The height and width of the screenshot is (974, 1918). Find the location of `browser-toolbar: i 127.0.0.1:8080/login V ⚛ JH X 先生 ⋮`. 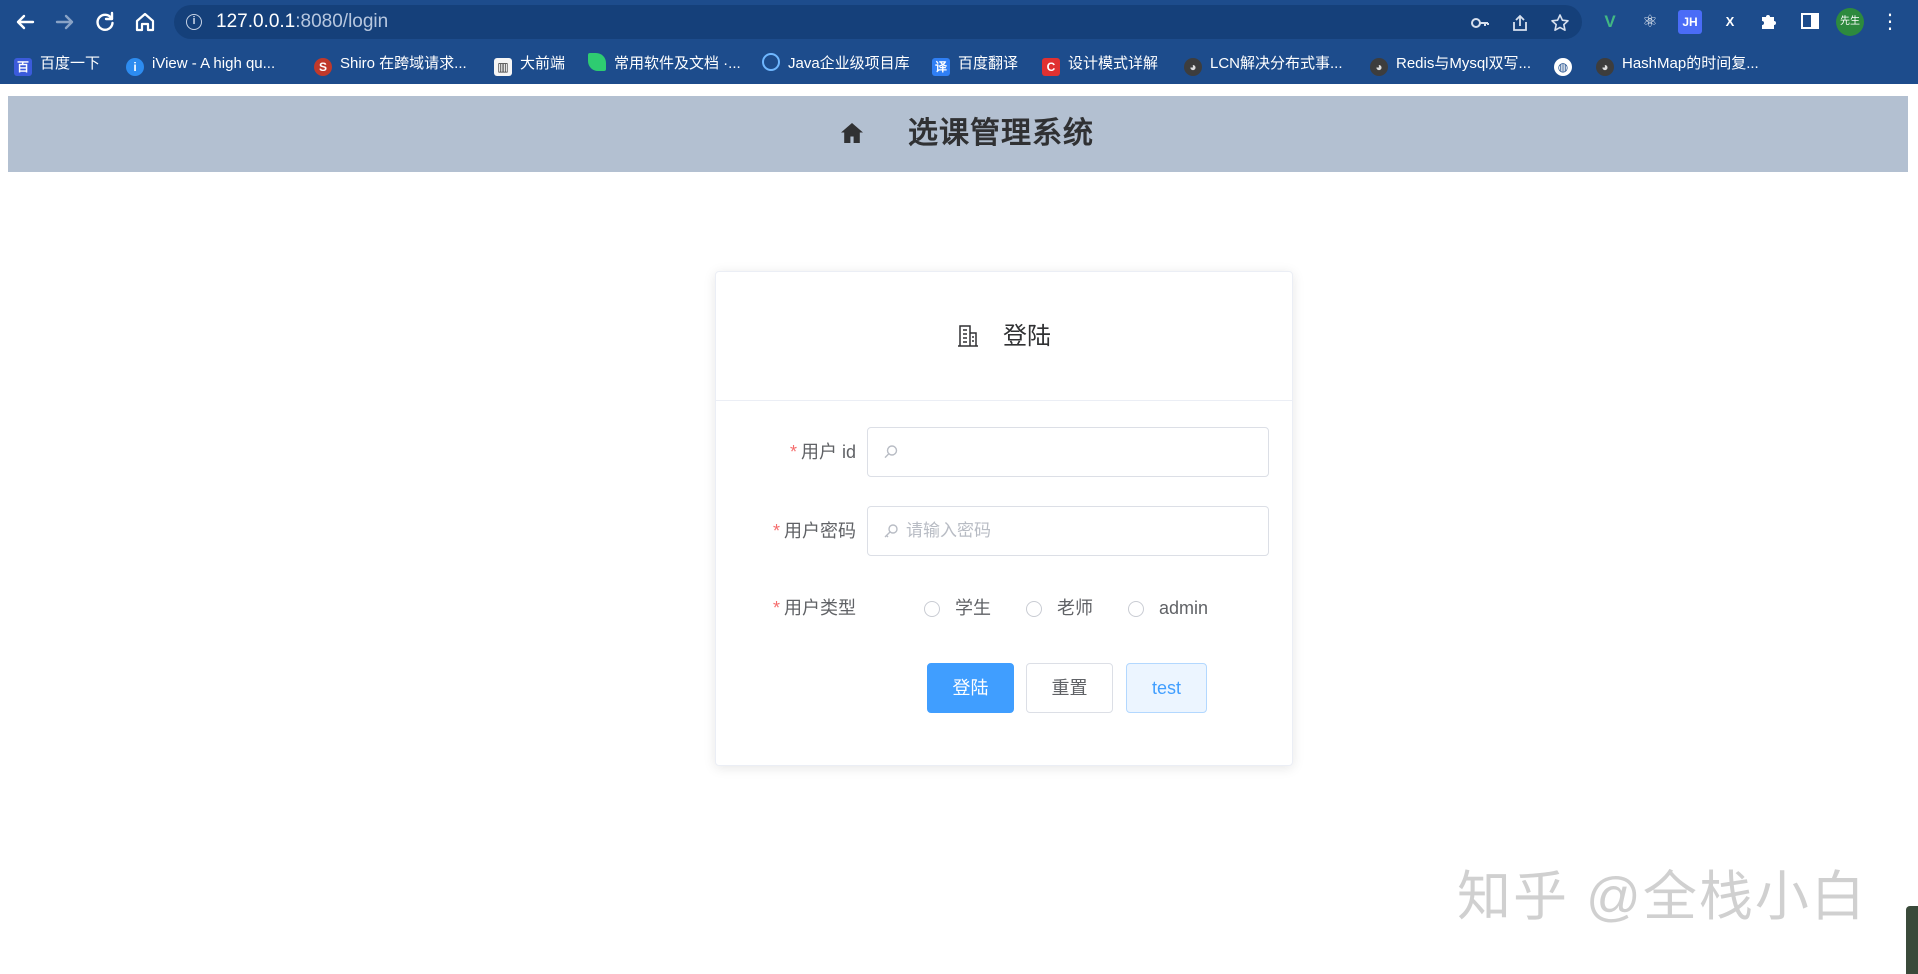

browser-toolbar: i 127.0.0.1:8080/login V ⚛ JH X 先生 ⋮ is located at coordinates (959, 22).